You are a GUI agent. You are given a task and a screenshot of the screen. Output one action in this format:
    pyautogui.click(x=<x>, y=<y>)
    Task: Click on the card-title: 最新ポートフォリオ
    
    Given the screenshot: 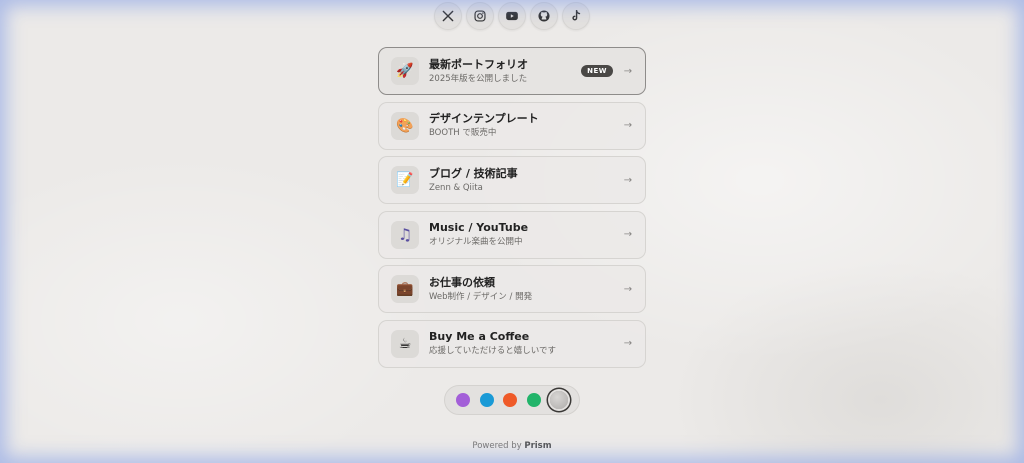 What is the action you would take?
    pyautogui.click(x=478, y=64)
    